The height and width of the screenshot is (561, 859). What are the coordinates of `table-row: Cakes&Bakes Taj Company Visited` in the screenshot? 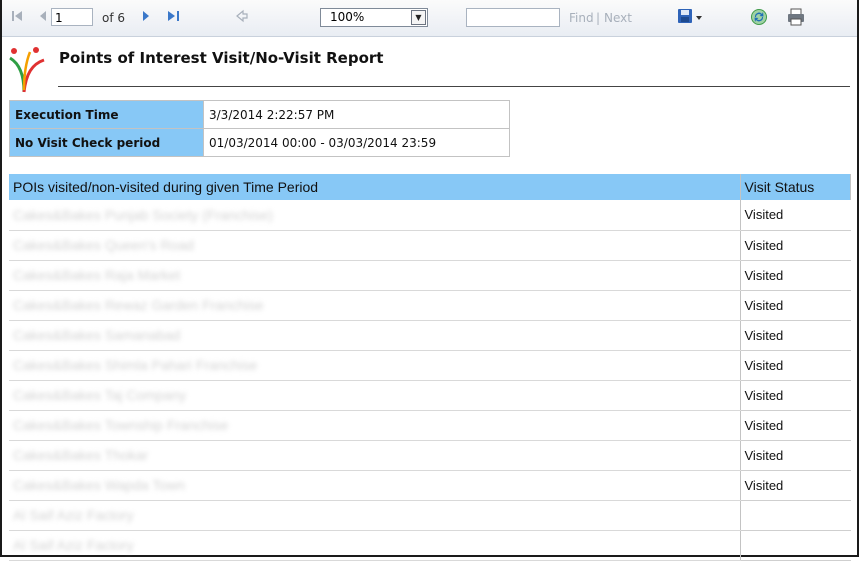 It's located at (430, 395).